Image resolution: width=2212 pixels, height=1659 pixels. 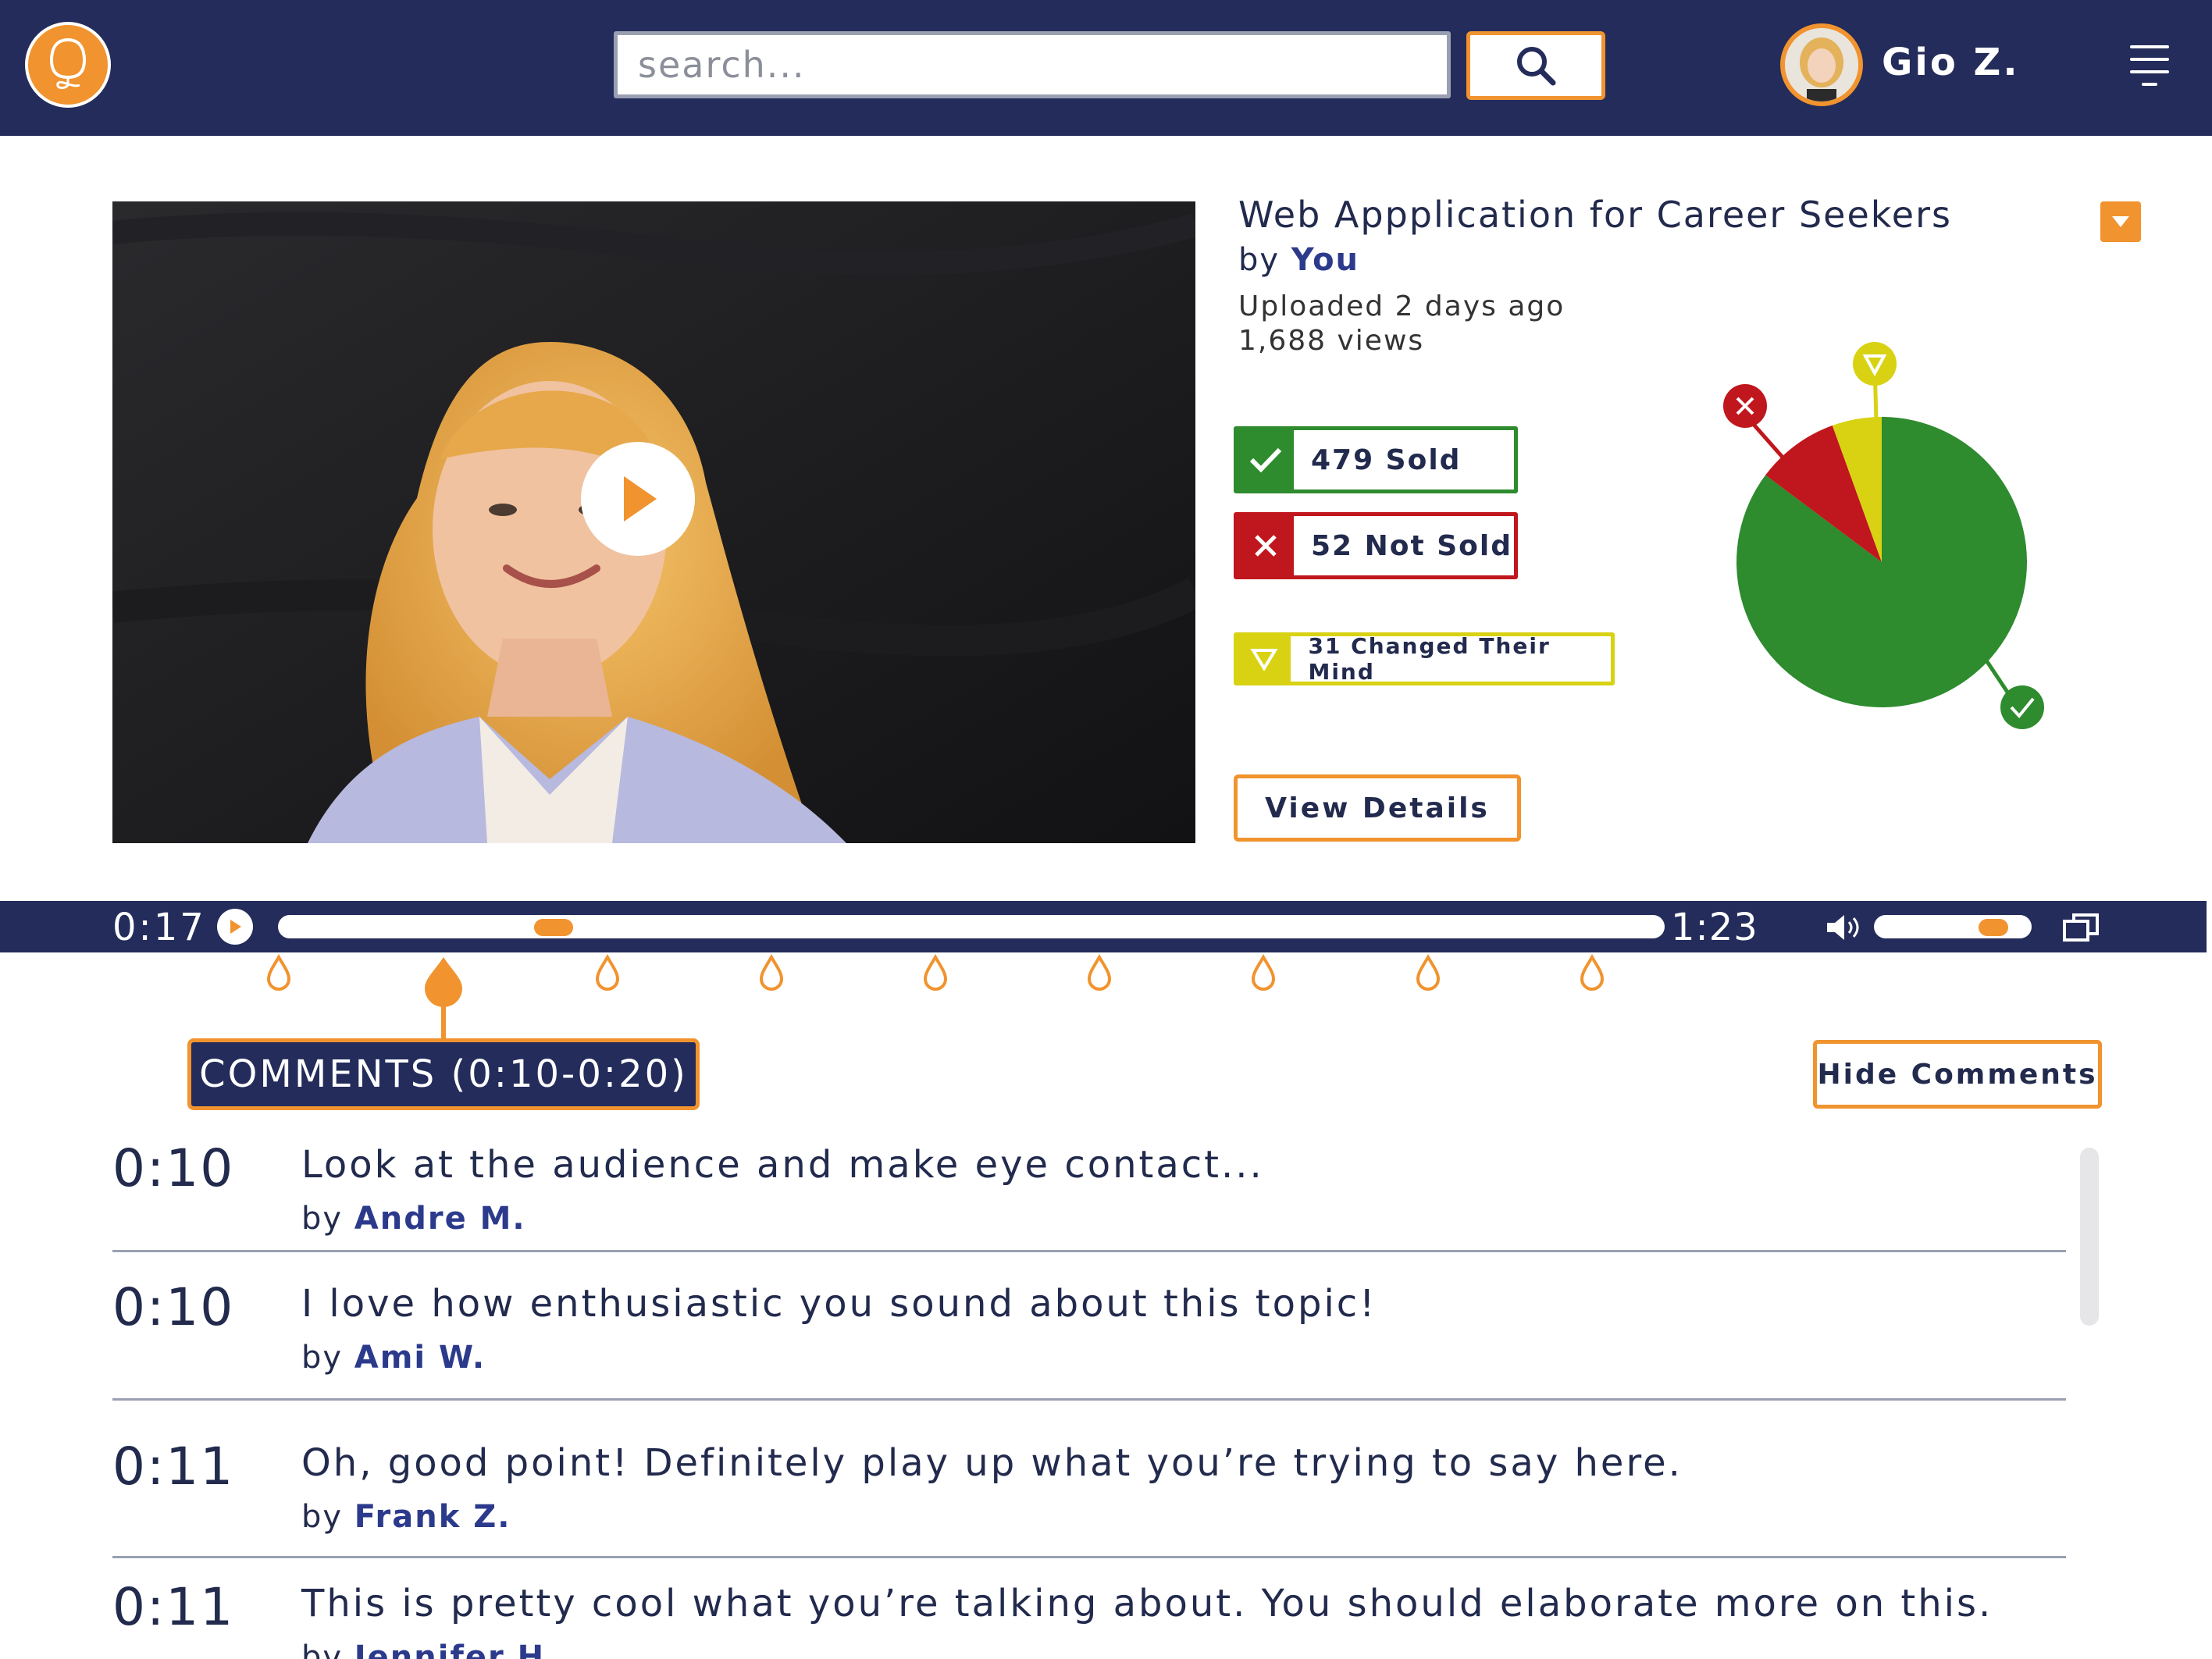 I want to click on changed-mind-stat: 31 Changed Their Mind, so click(x=1425, y=658).